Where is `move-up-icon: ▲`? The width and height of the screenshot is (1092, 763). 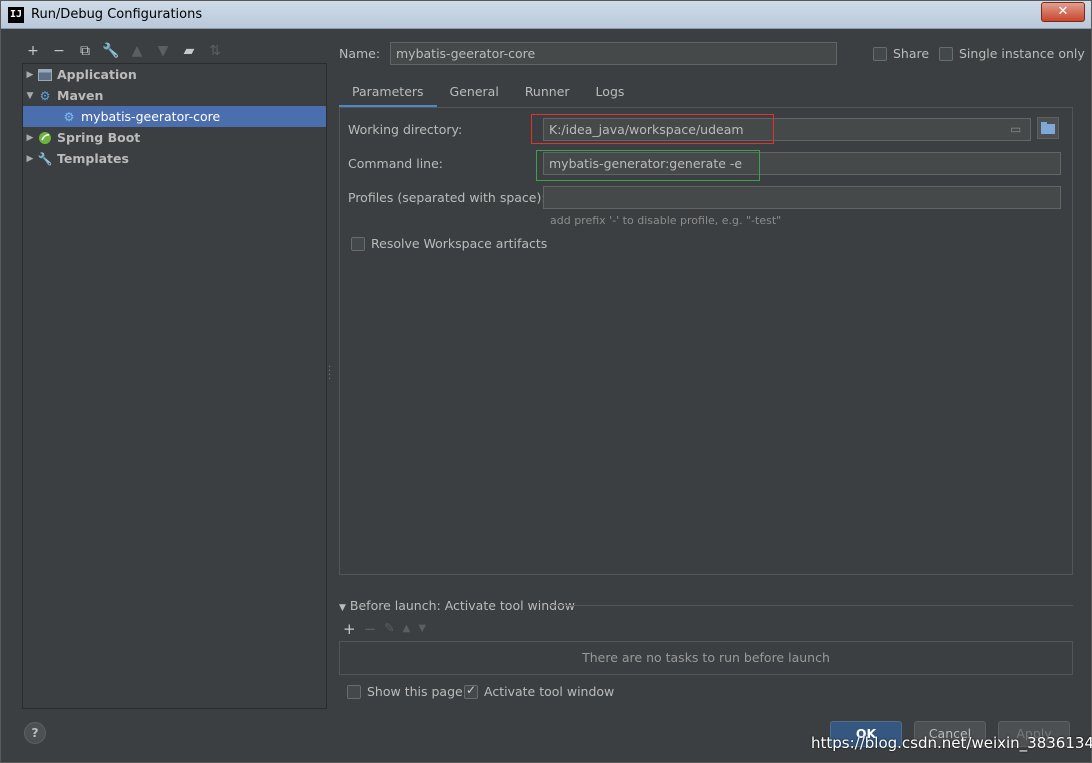
move-up-icon: ▲ is located at coordinates (137, 51).